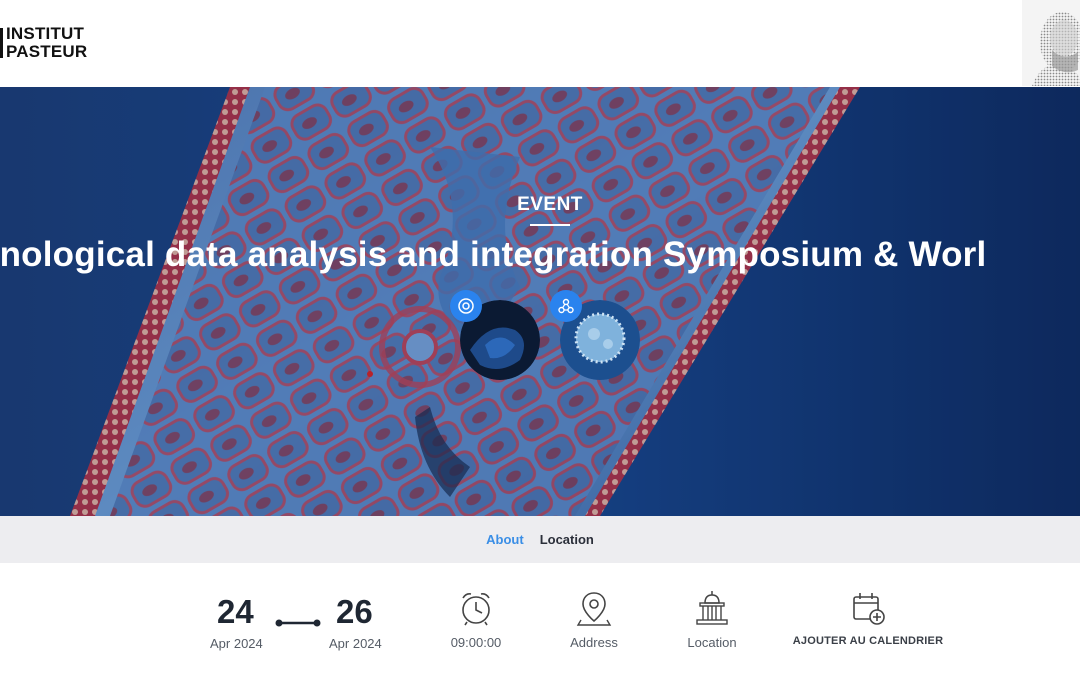 This screenshot has width=1080, height=675. Describe the element at coordinates (235, 611) in the screenshot. I see `start-day: 24` at that location.